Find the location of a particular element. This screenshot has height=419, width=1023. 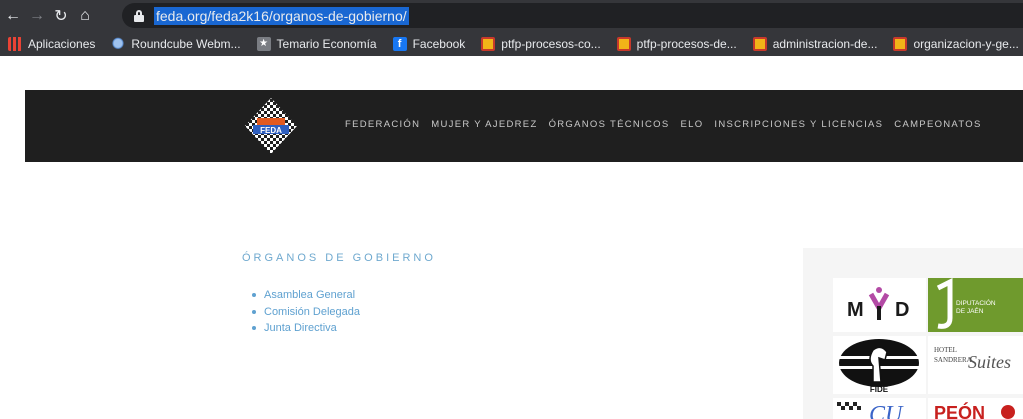

sponsor-diputacion-jaen-logo: DIPUTACIÓN DE JAÉN is located at coordinates (975, 305).